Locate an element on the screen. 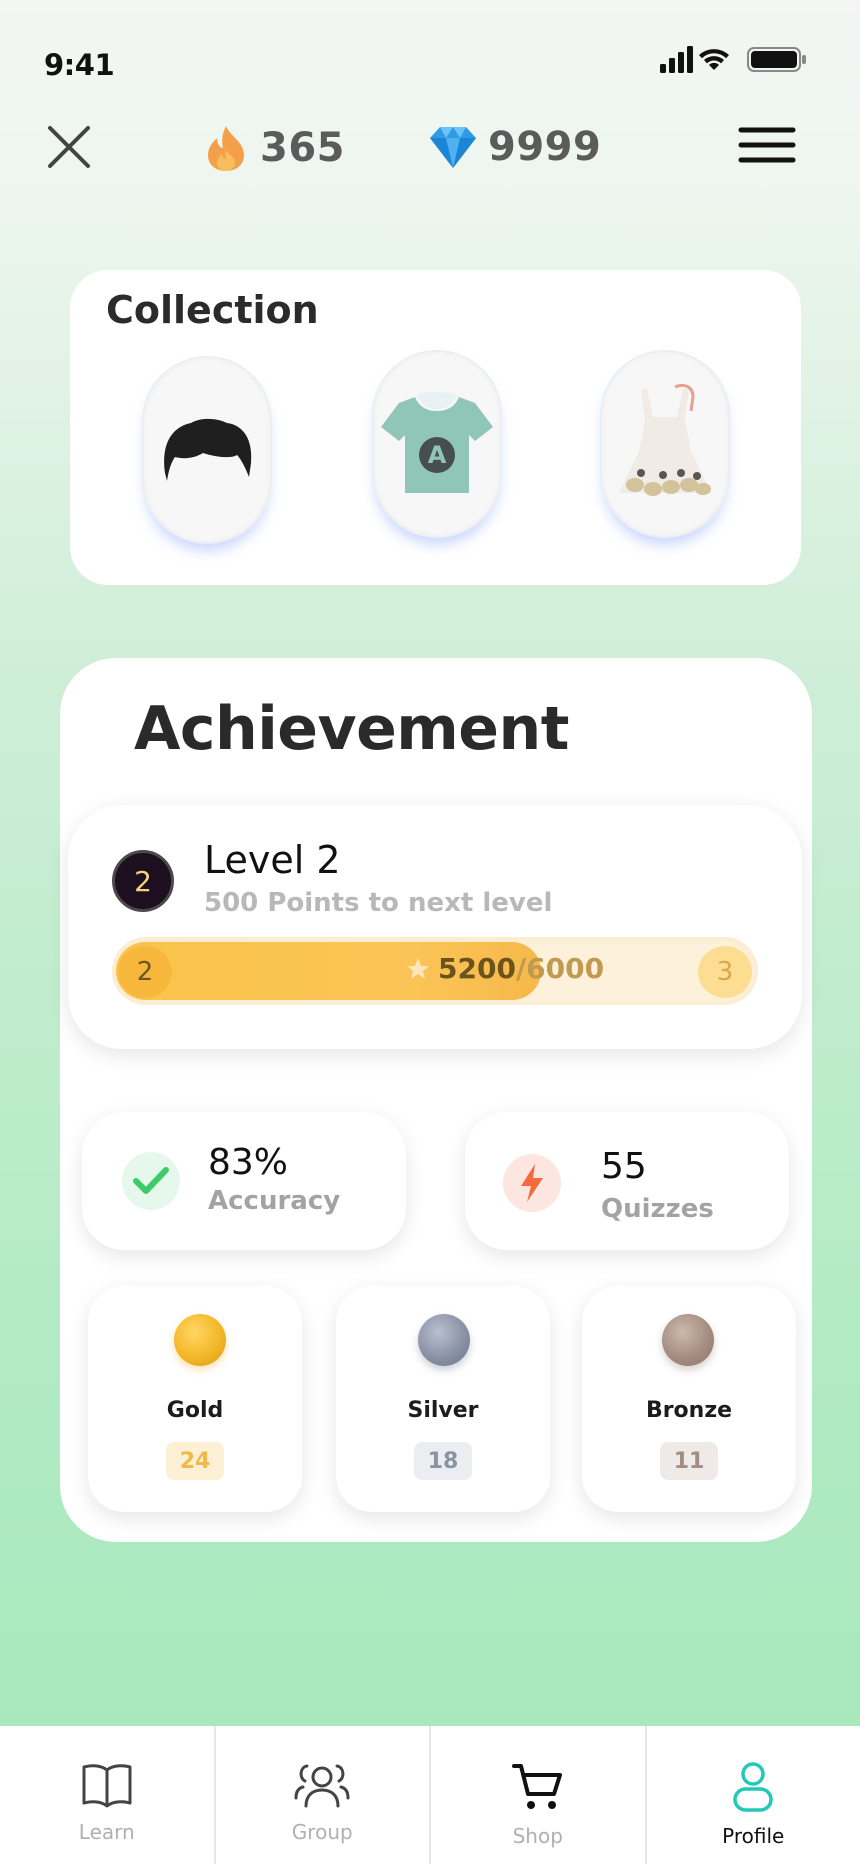 Image resolution: width=860 pixels, height=1864 pixels. medal-card-gold: Gold 24 is located at coordinates (195, 1399).